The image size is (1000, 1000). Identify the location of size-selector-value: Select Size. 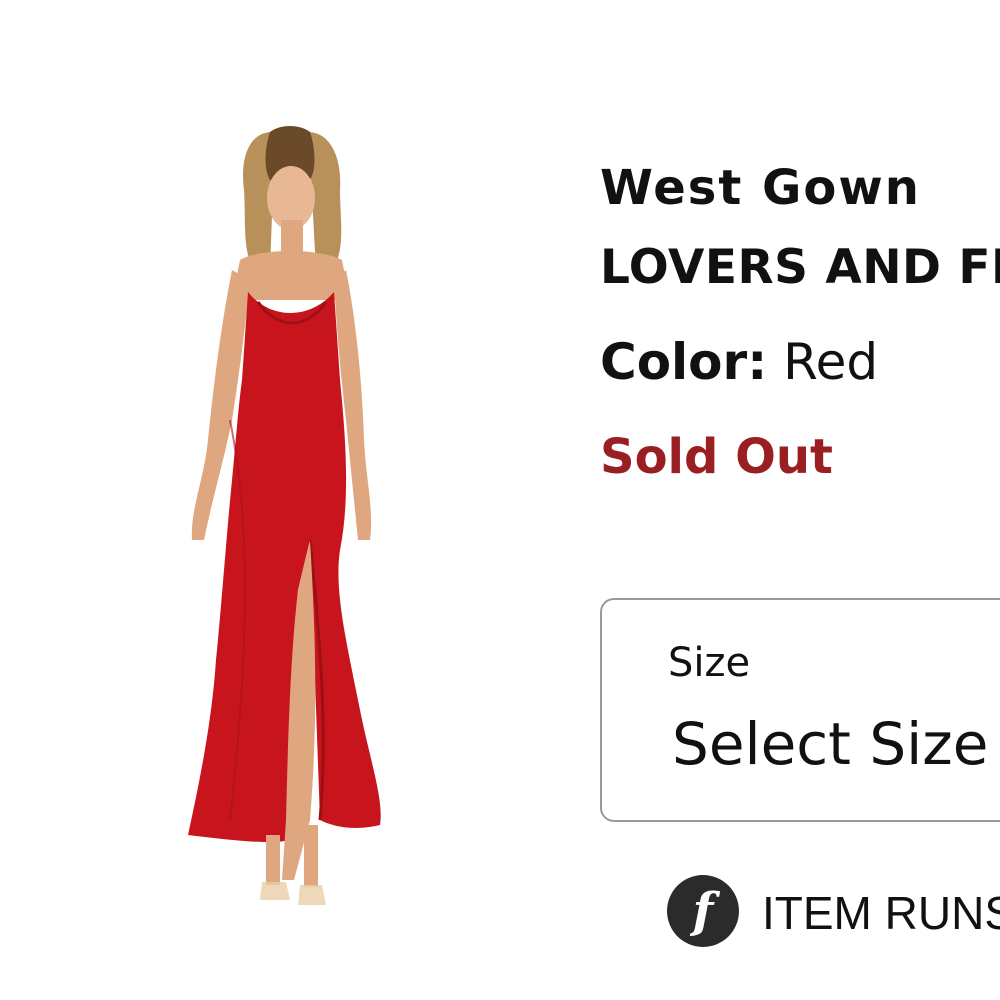
(830, 744).